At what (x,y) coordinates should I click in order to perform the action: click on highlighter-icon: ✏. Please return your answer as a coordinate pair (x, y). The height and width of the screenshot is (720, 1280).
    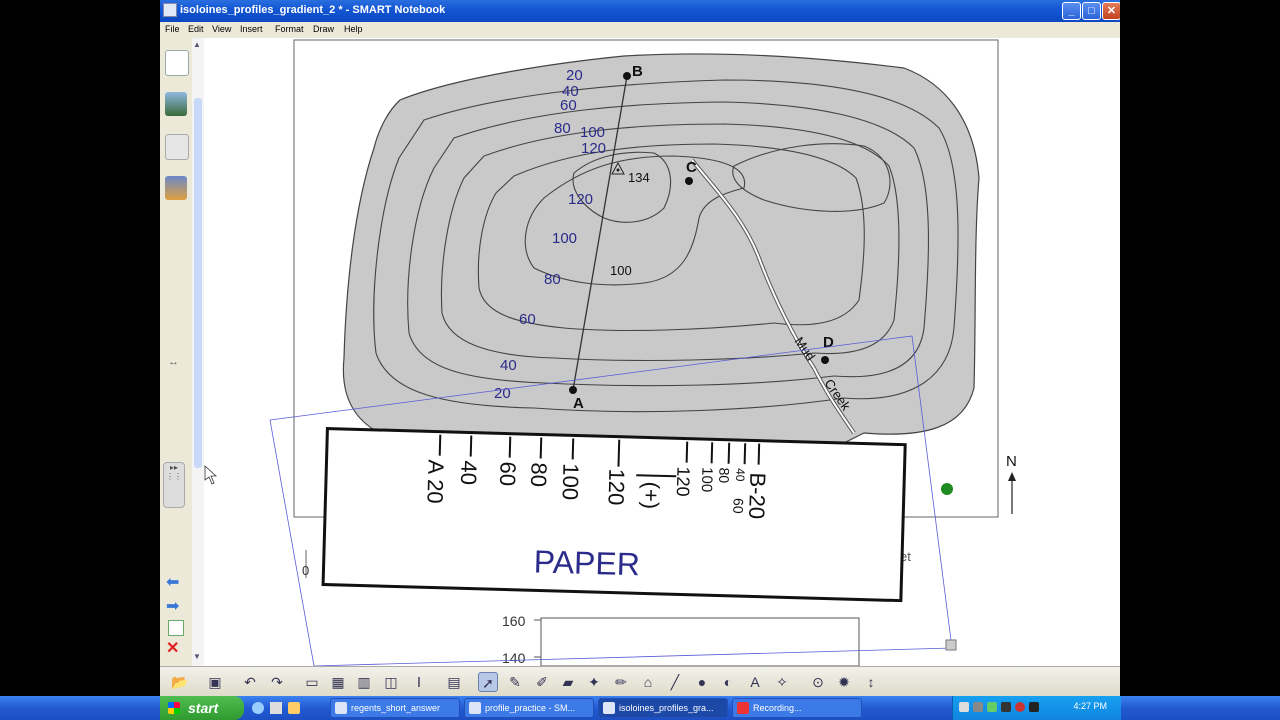
    Looking at the image, I should click on (621, 682).